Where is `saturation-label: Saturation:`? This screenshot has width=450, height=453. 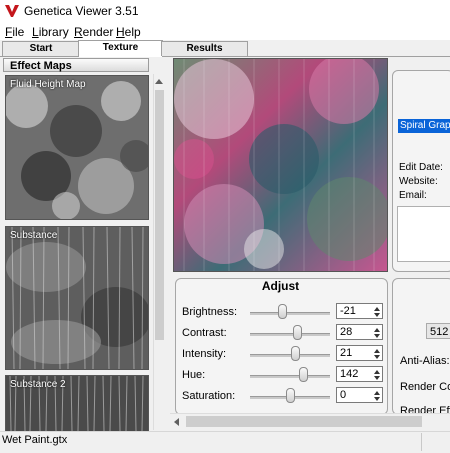 saturation-label: Saturation: is located at coordinates (209, 396).